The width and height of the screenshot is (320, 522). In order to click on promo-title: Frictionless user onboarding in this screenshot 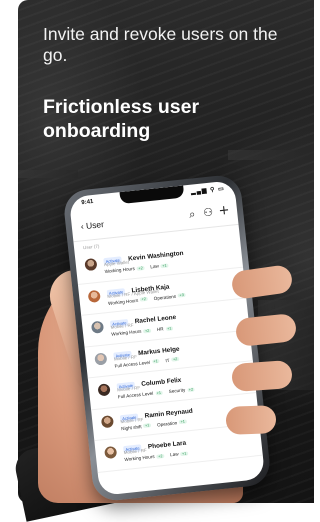, I will do `click(121, 119)`.